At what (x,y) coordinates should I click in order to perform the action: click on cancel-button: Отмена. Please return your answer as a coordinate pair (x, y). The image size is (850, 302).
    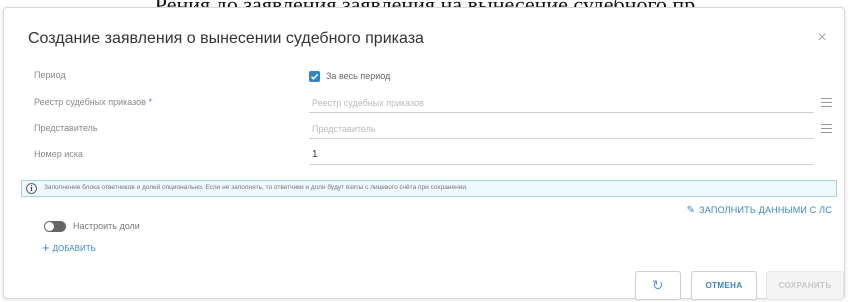
    Looking at the image, I should click on (724, 285).